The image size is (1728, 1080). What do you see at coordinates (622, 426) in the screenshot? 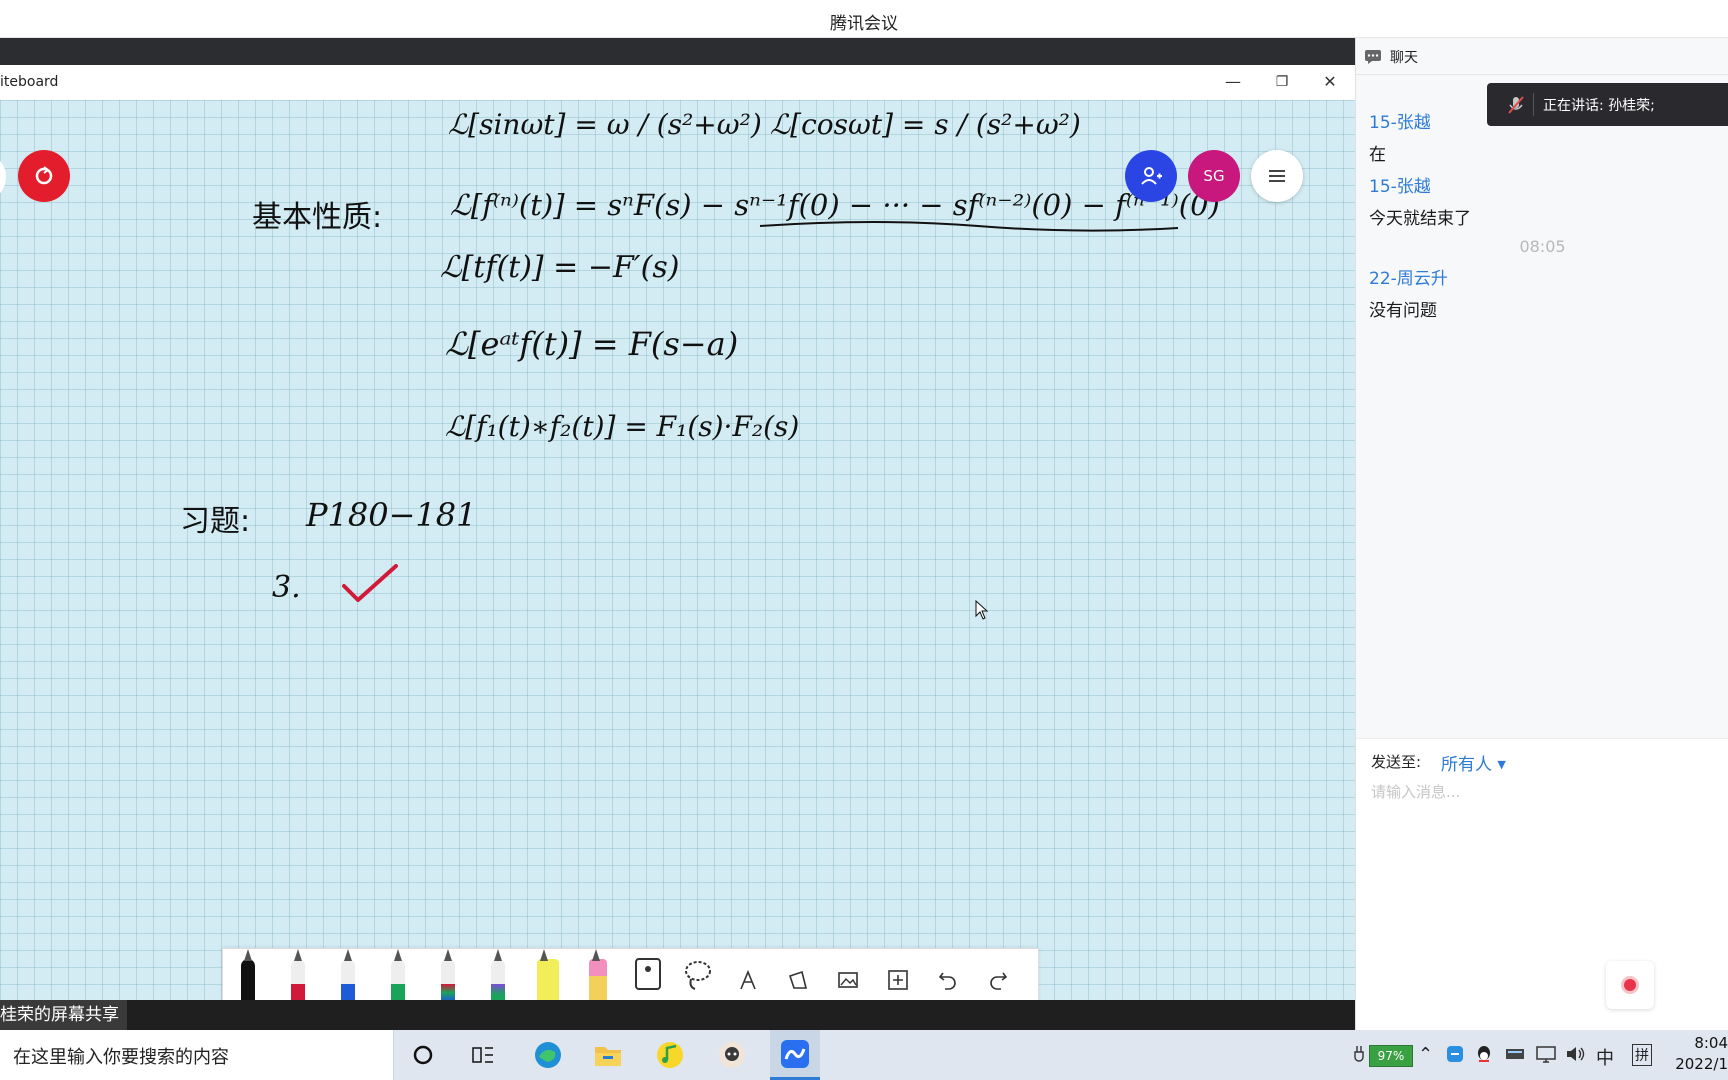
I see `formula-convolution: ℒ[f₁(t)∗f₂(t)] = F₁(s)·F₂(s)` at bounding box center [622, 426].